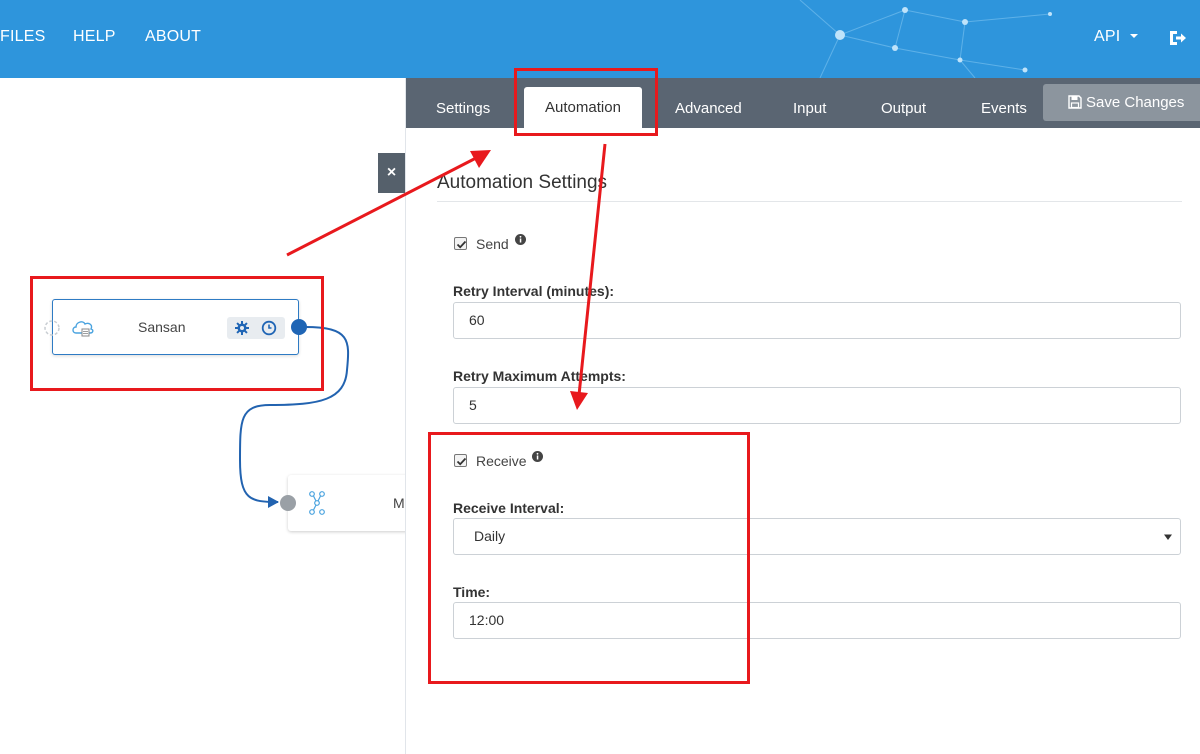 The width and height of the screenshot is (1200, 754). I want to click on save-changes-button: Save Changes, so click(1121, 102).